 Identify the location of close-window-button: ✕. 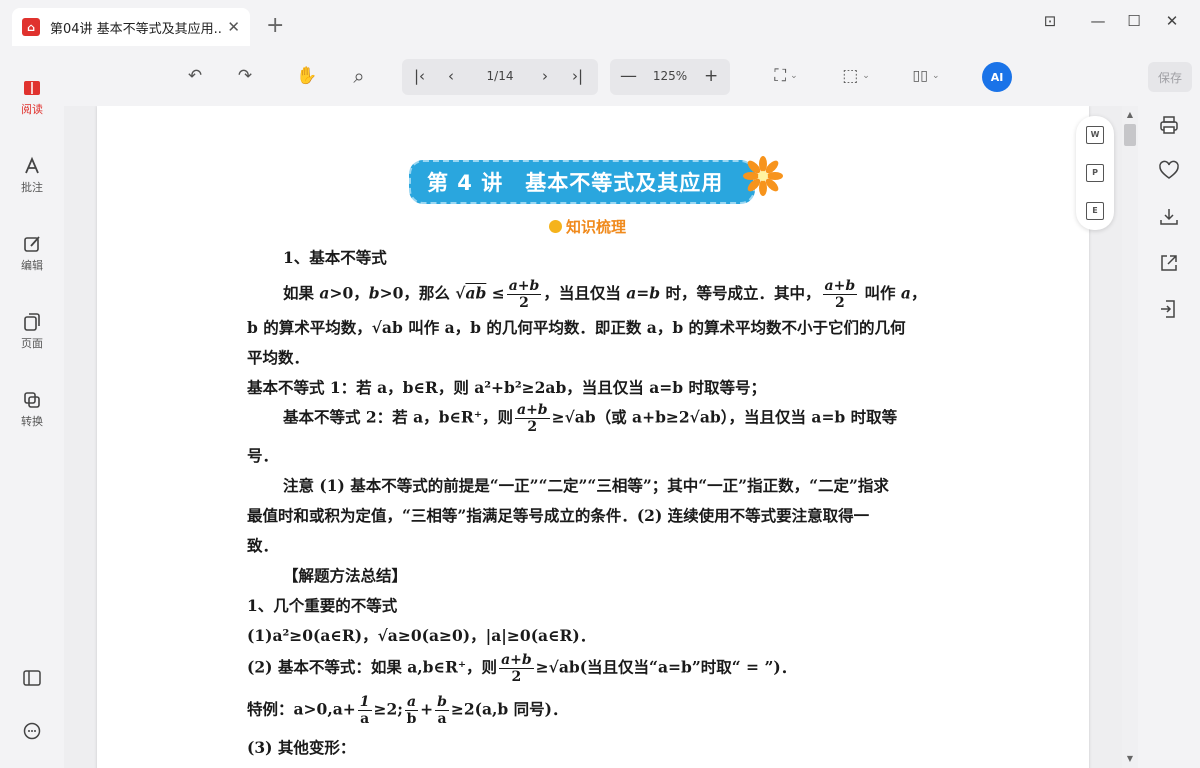
(1172, 21).